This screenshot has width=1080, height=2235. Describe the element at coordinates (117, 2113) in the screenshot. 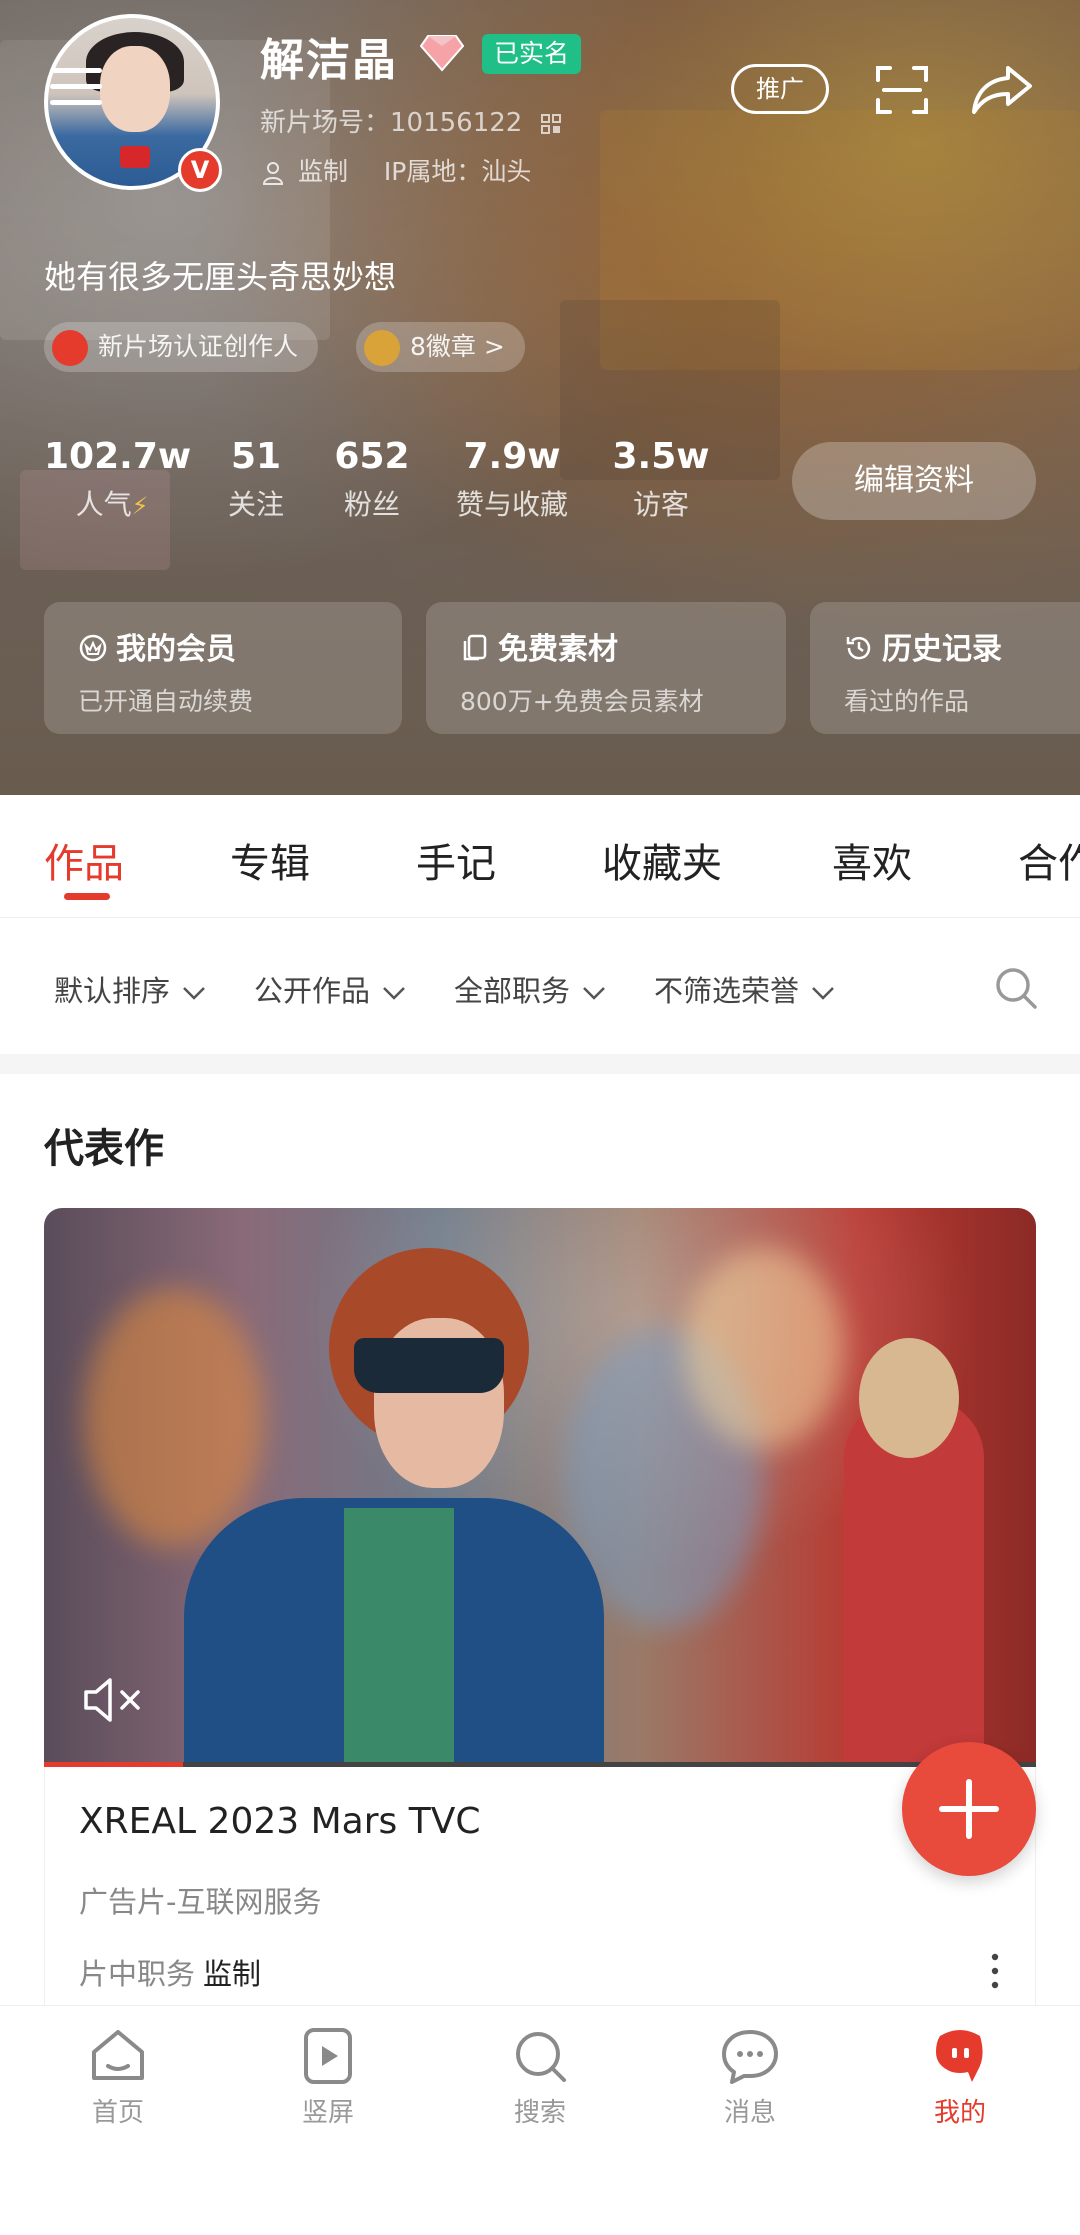

I see `nav-label: 首页` at that location.